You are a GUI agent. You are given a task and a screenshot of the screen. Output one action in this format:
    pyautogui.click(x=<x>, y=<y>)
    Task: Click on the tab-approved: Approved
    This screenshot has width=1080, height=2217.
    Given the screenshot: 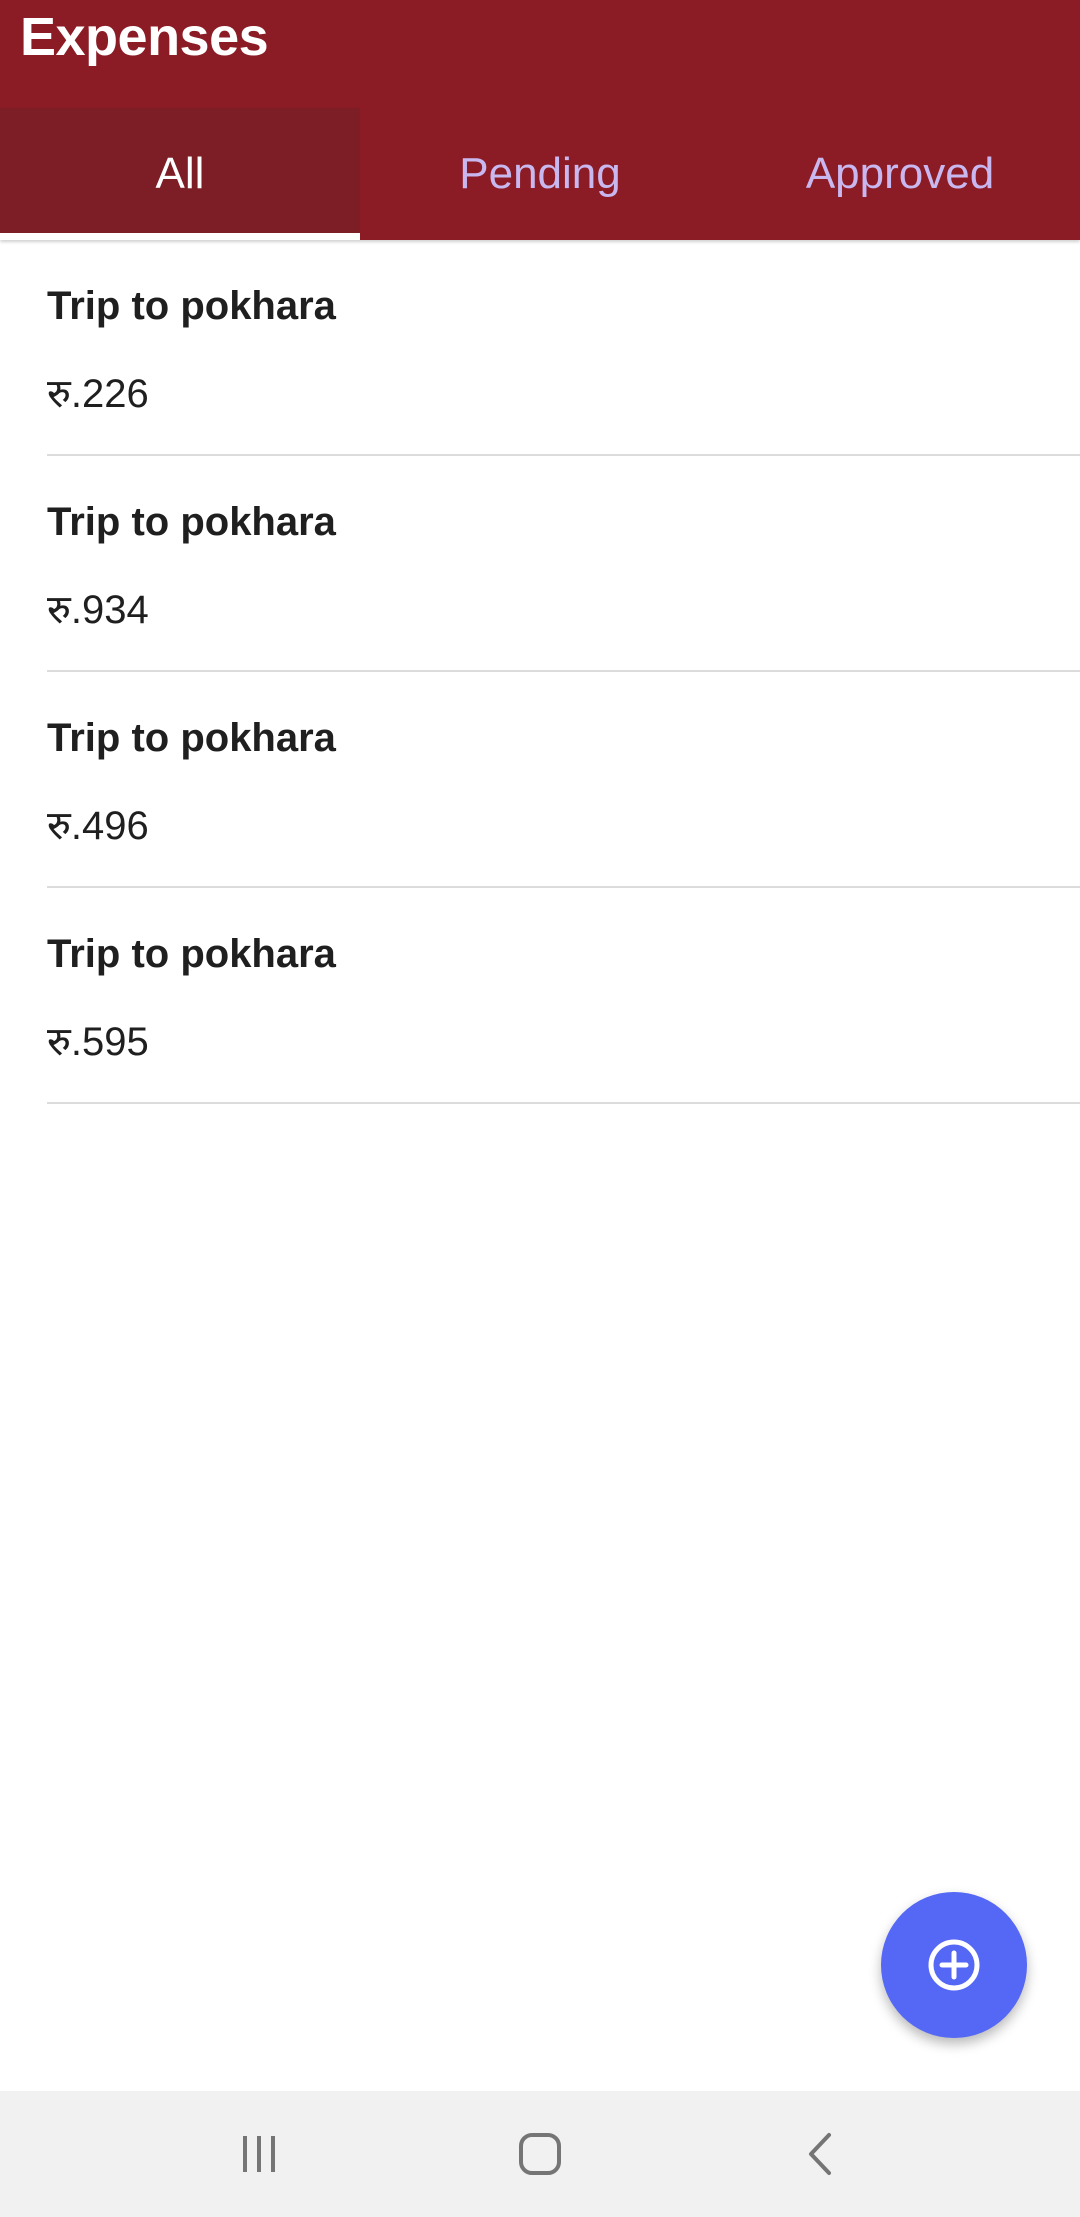 What is the action you would take?
    pyautogui.click(x=900, y=174)
    